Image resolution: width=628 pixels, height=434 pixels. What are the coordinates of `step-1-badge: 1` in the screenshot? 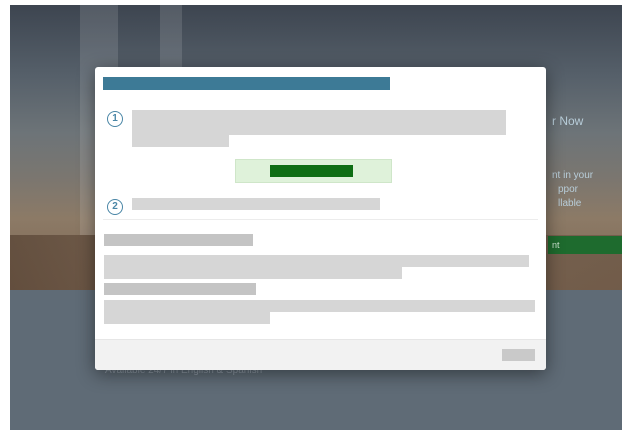 It's located at (115, 119).